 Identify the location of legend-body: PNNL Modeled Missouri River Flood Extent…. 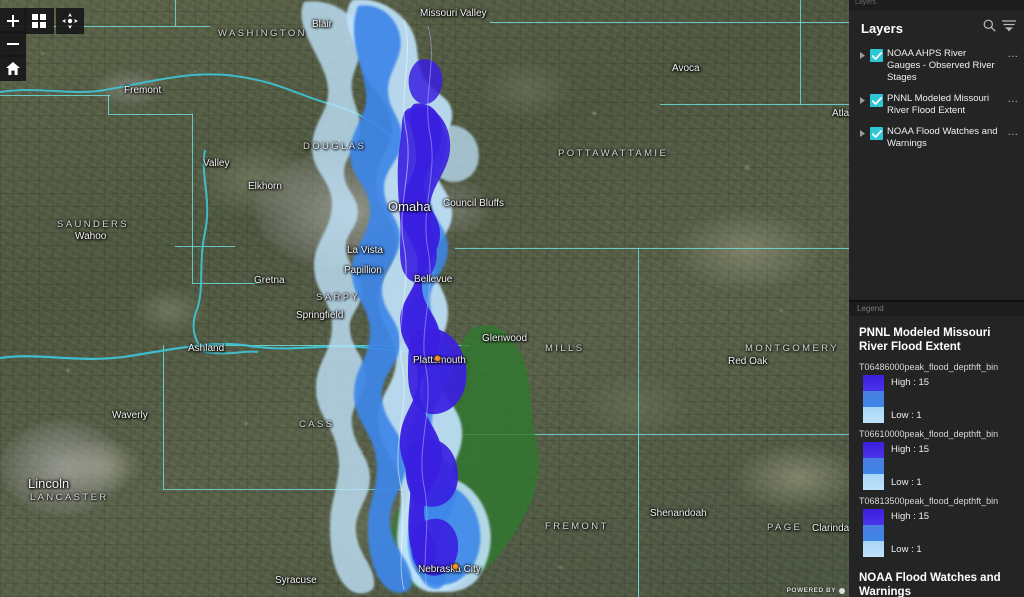
(936, 456).